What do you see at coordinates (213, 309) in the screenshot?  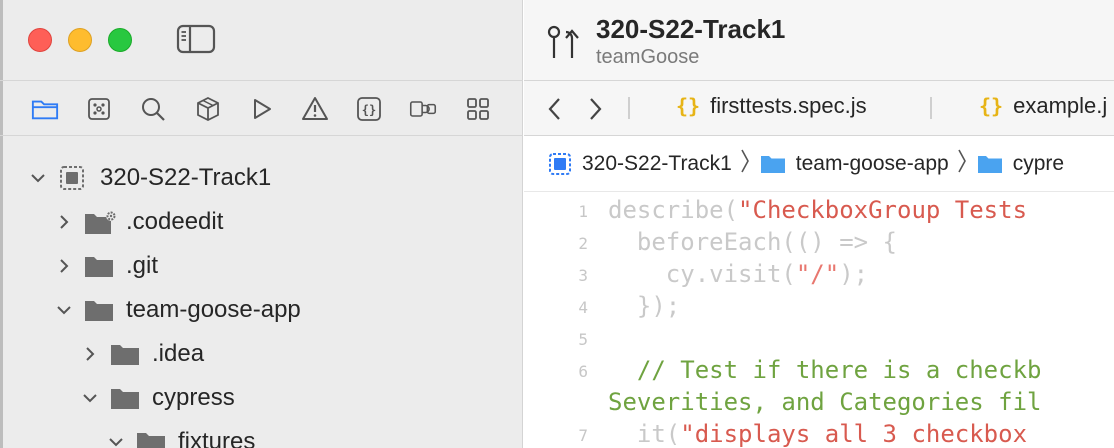 I see `tree-item-label: team-goose-app` at bounding box center [213, 309].